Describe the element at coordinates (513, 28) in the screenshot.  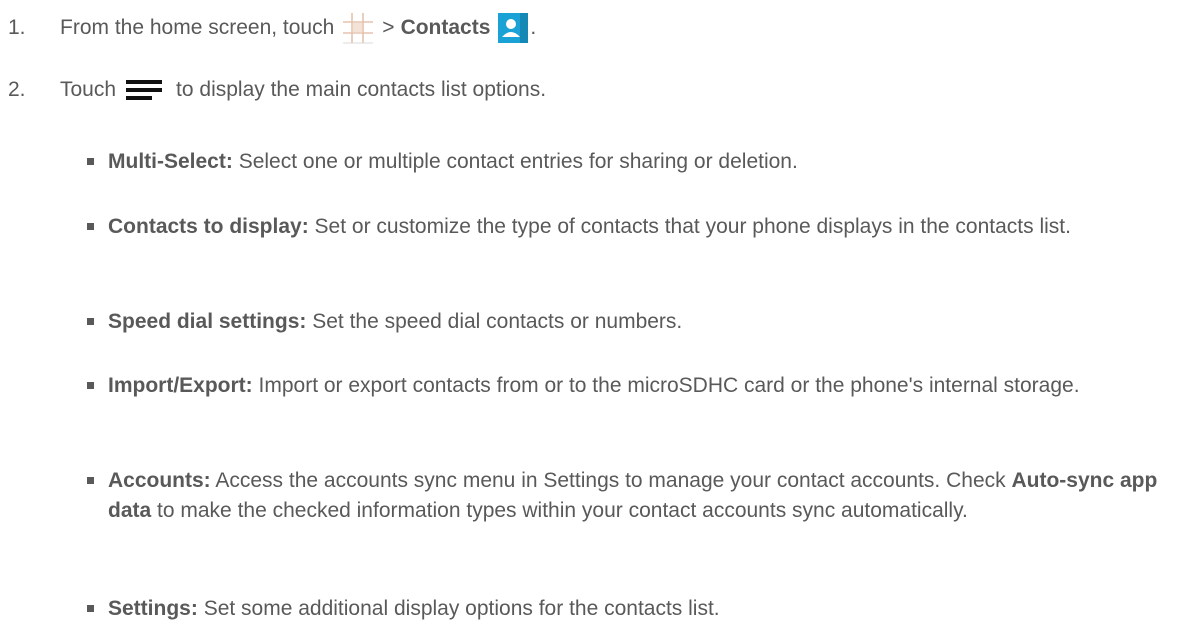
I see `contacts-app-icon` at that location.